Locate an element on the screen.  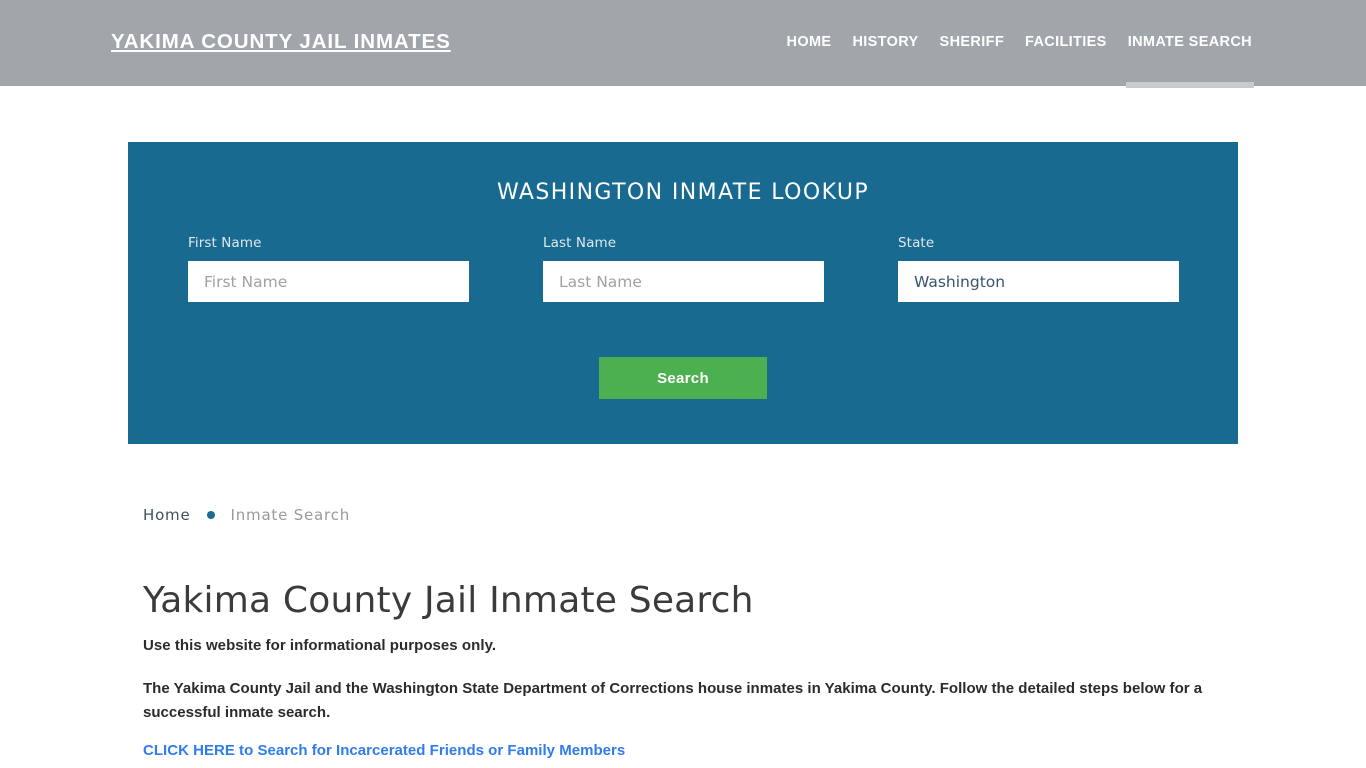
breadcrumb-separator-dot-icon is located at coordinates (210, 515).